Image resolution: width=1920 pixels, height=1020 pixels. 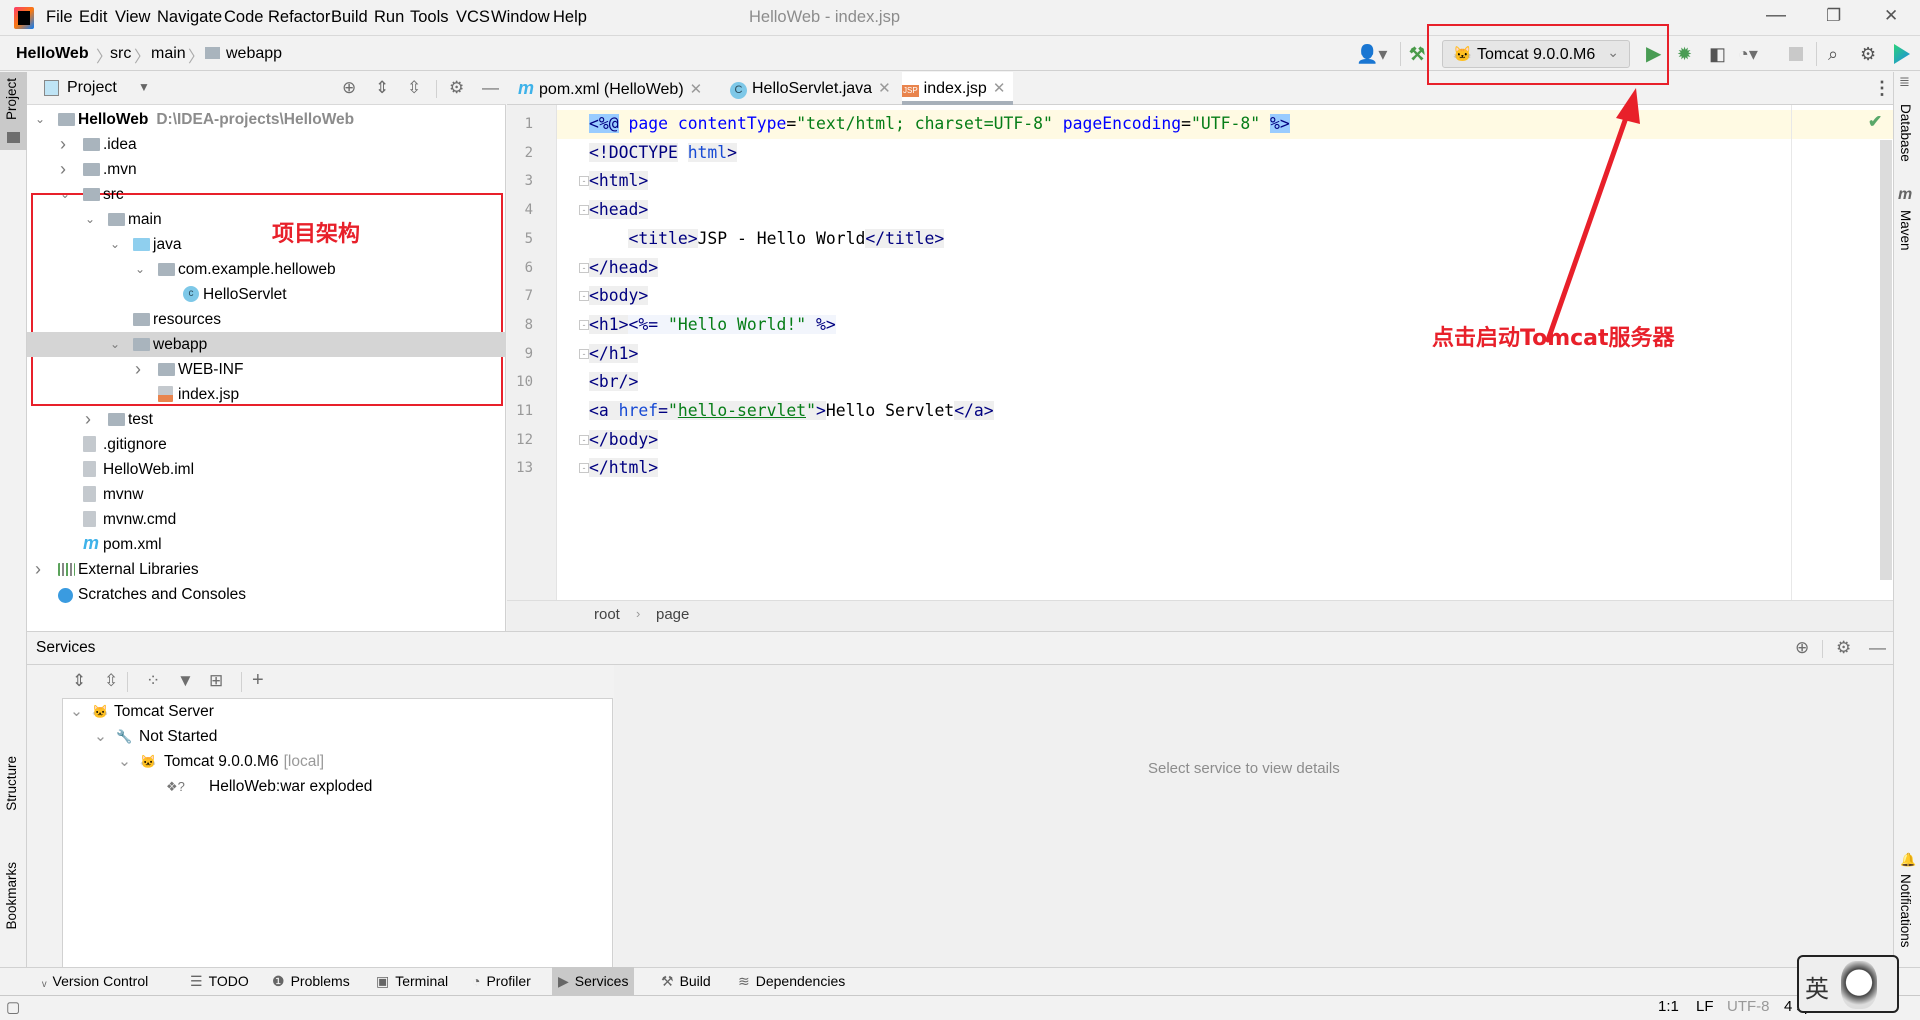 I want to click on close-button: ✕, so click(x=1891, y=16).